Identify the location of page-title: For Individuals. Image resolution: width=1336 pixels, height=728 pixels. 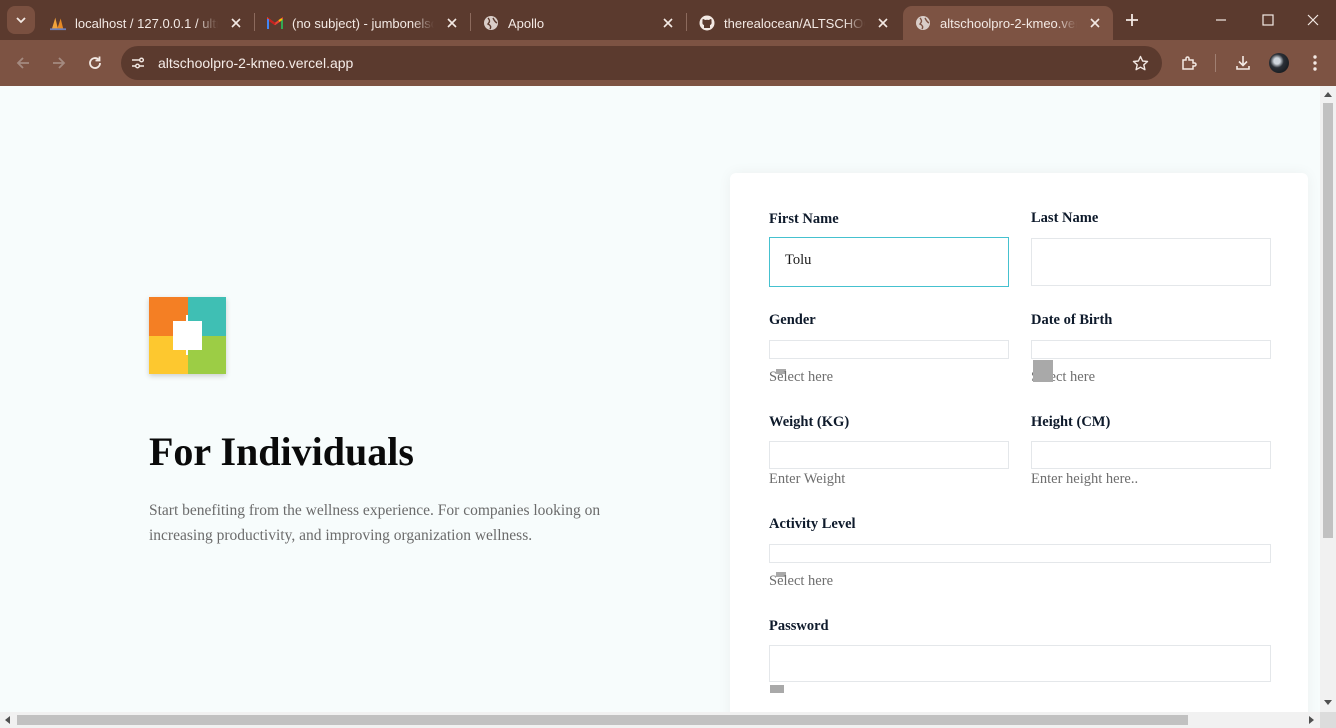
(281, 451).